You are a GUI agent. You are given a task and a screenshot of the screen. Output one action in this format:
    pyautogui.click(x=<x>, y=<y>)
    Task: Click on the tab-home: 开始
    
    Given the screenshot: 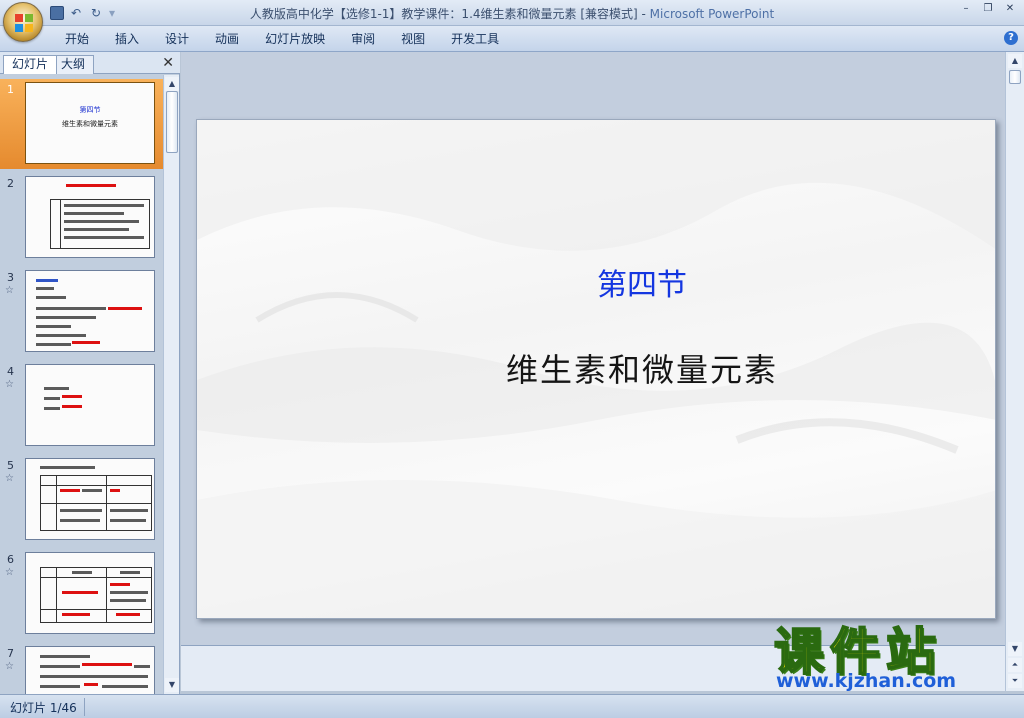 What is the action you would take?
    pyautogui.click(x=77, y=39)
    